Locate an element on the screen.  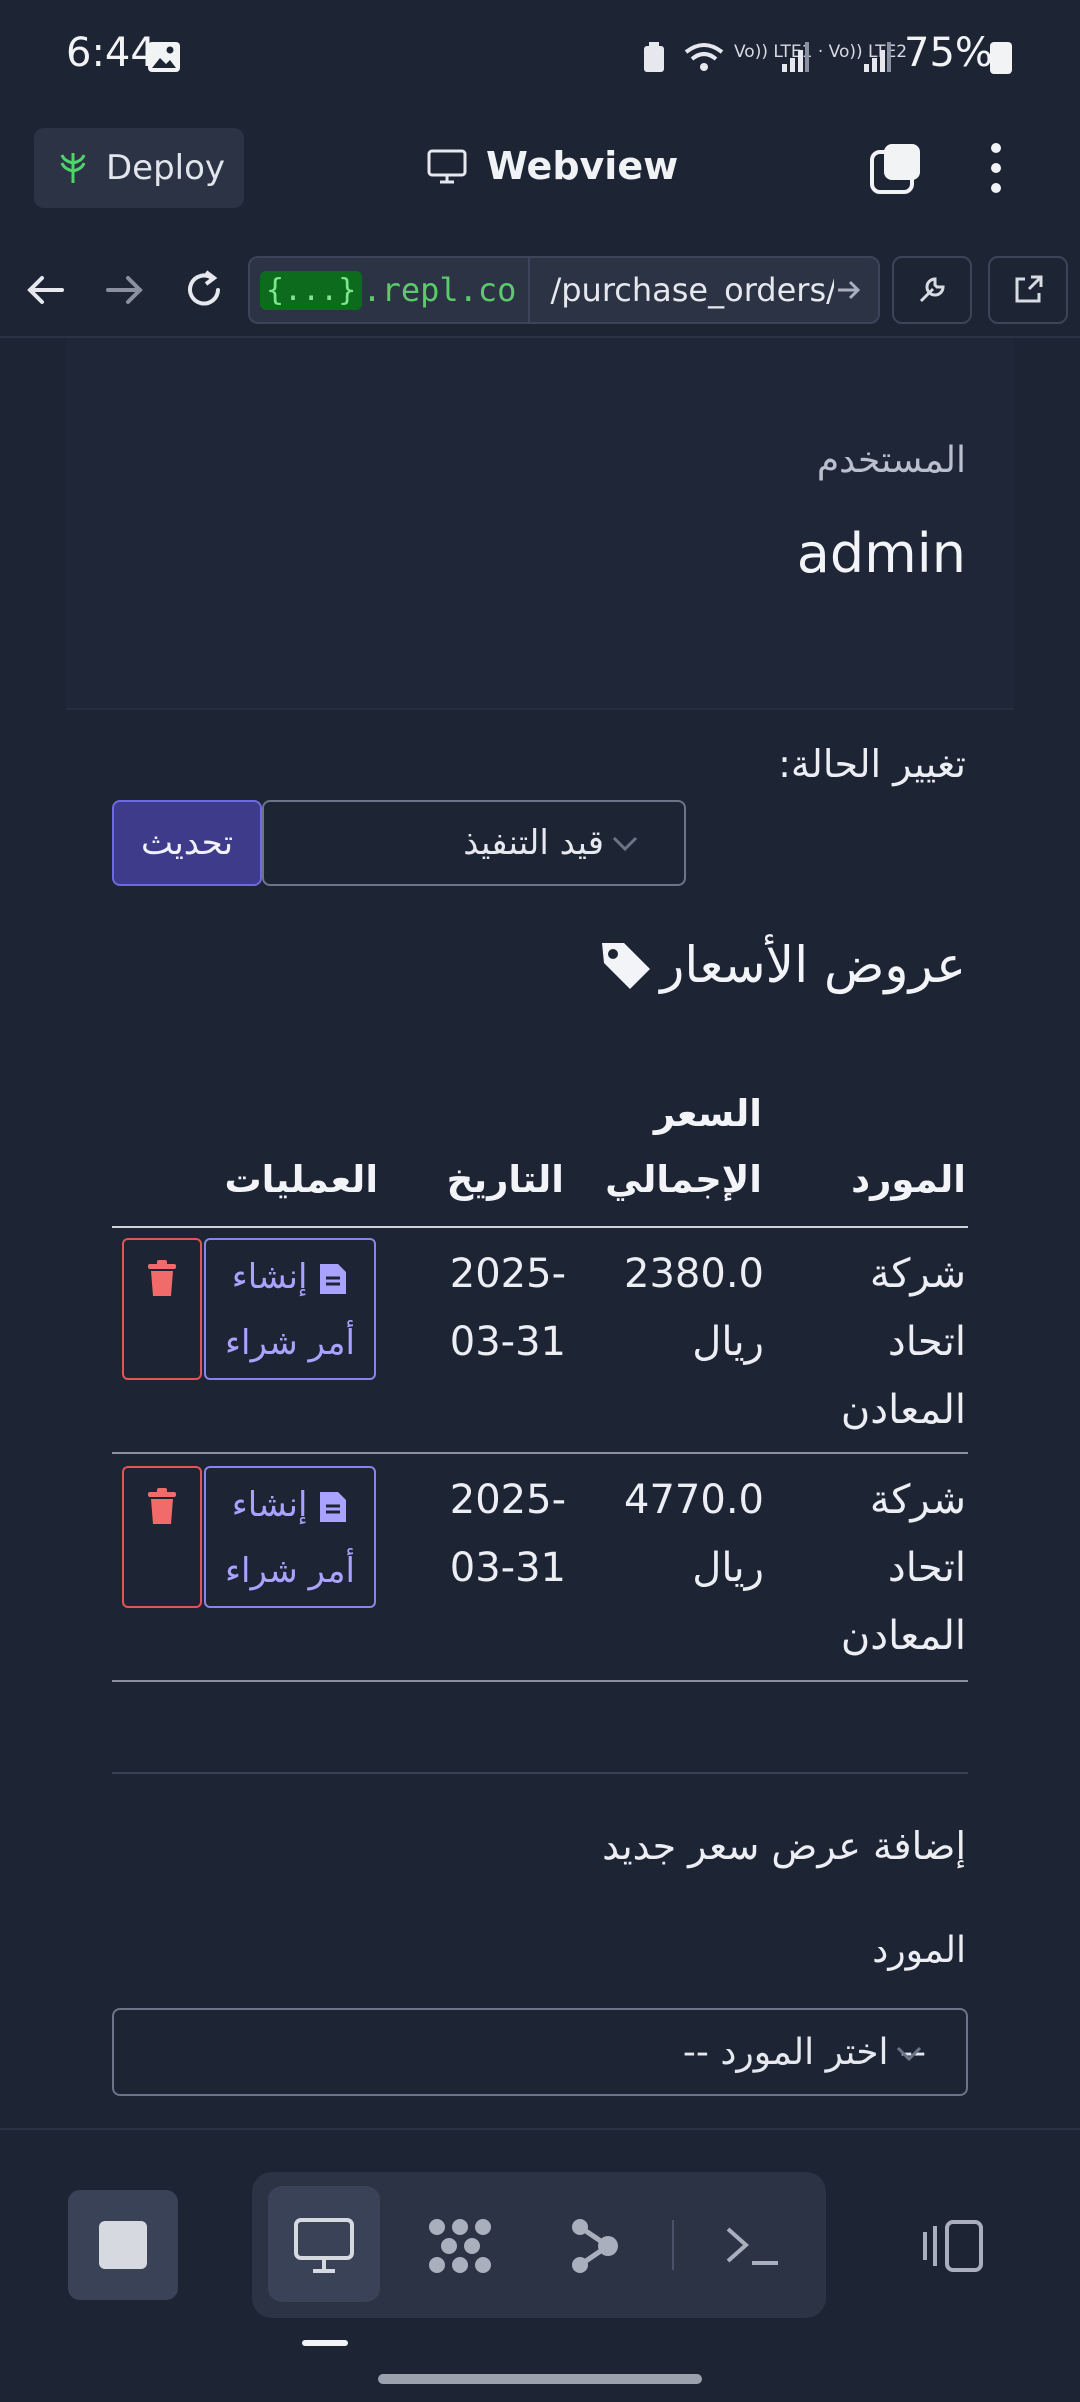
external-link-icon is located at coordinates (1029, 289).